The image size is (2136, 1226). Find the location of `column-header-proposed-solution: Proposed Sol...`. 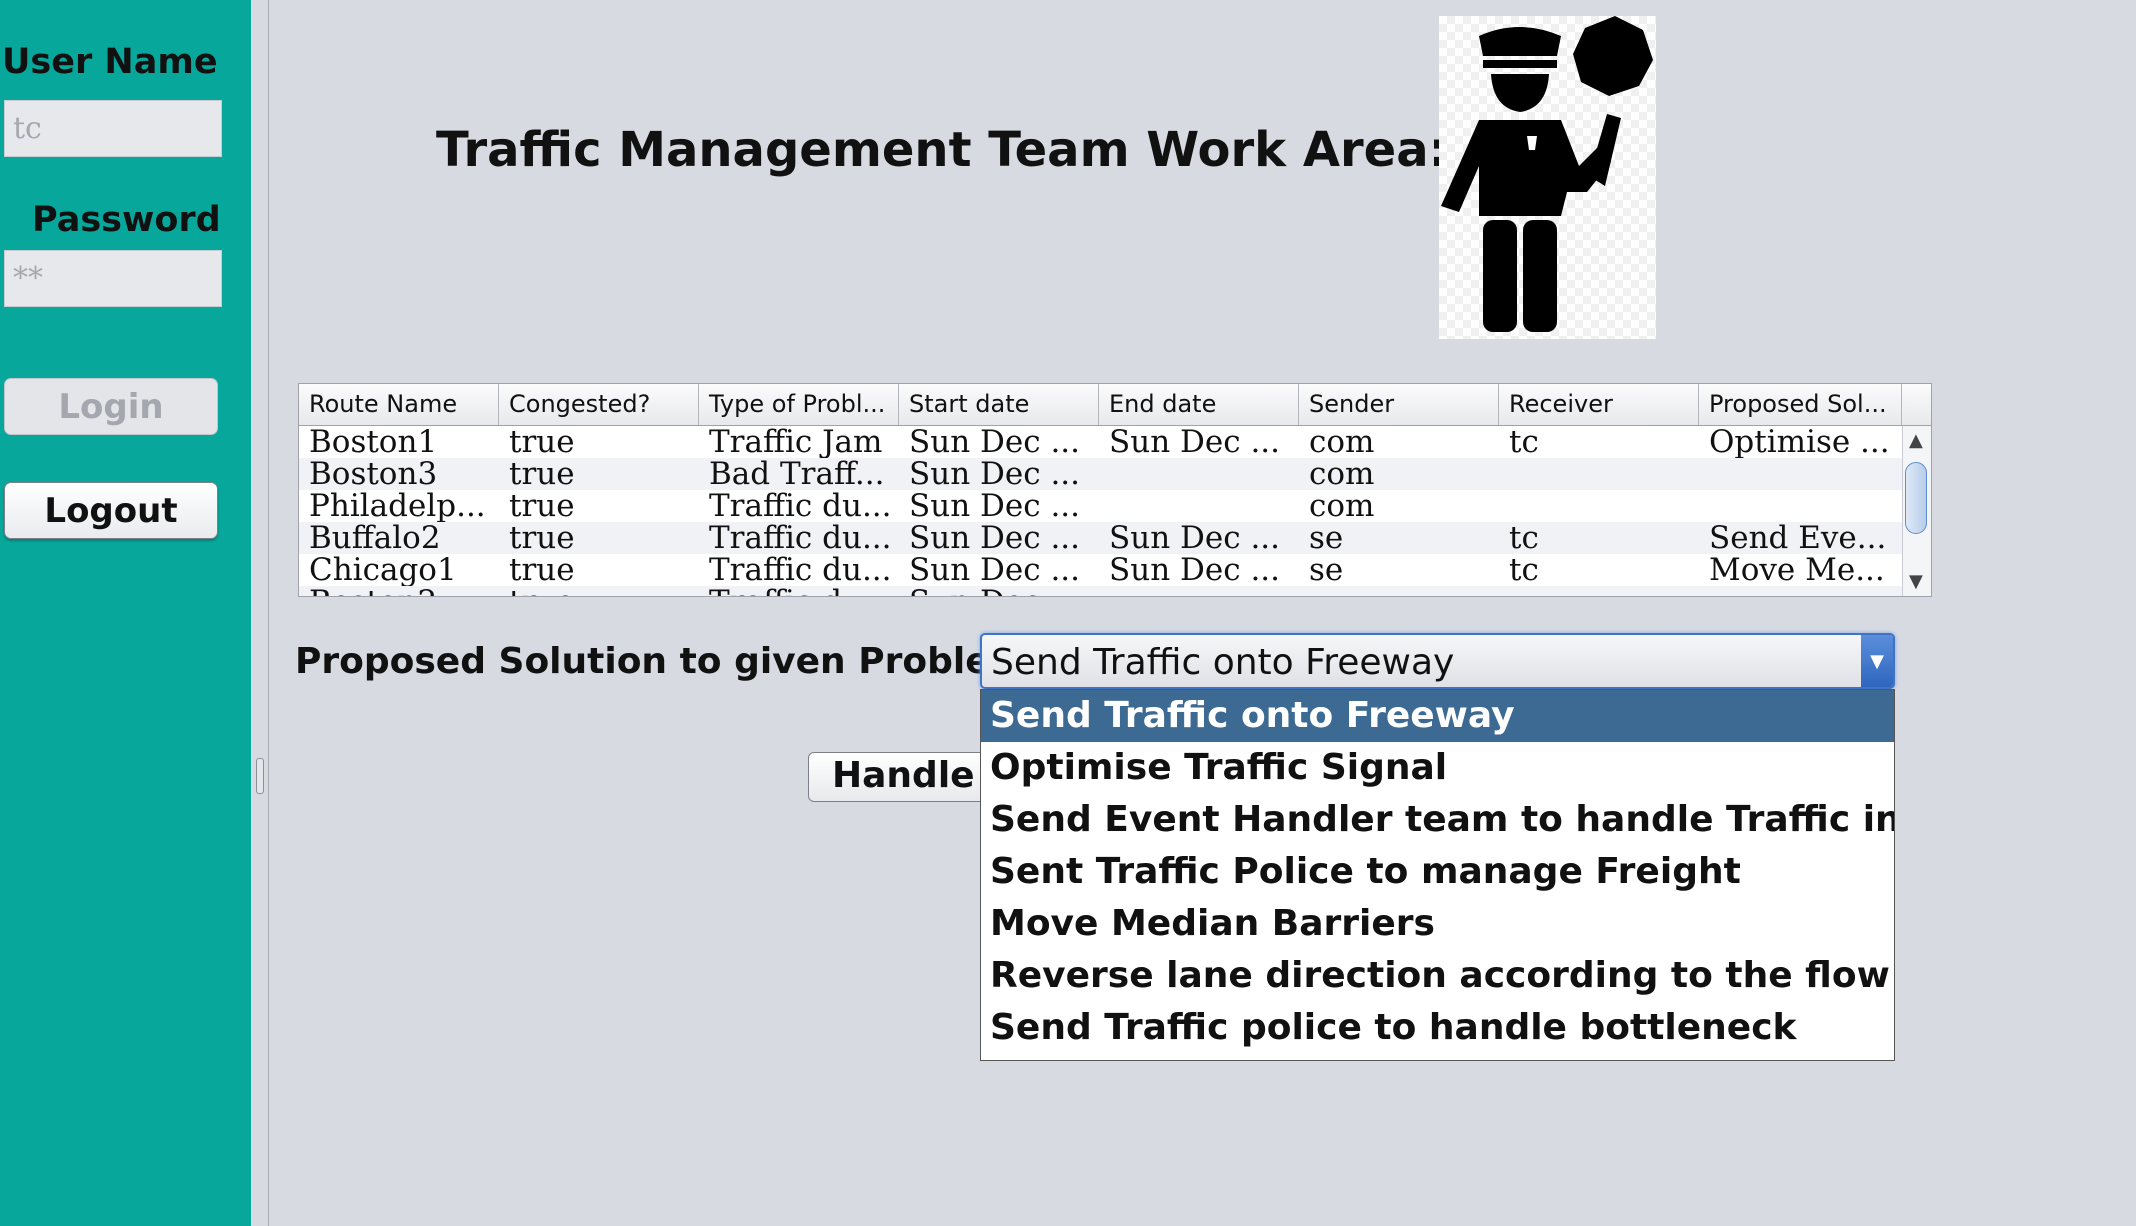

column-header-proposed-solution: Proposed Sol... is located at coordinates (1800, 404).